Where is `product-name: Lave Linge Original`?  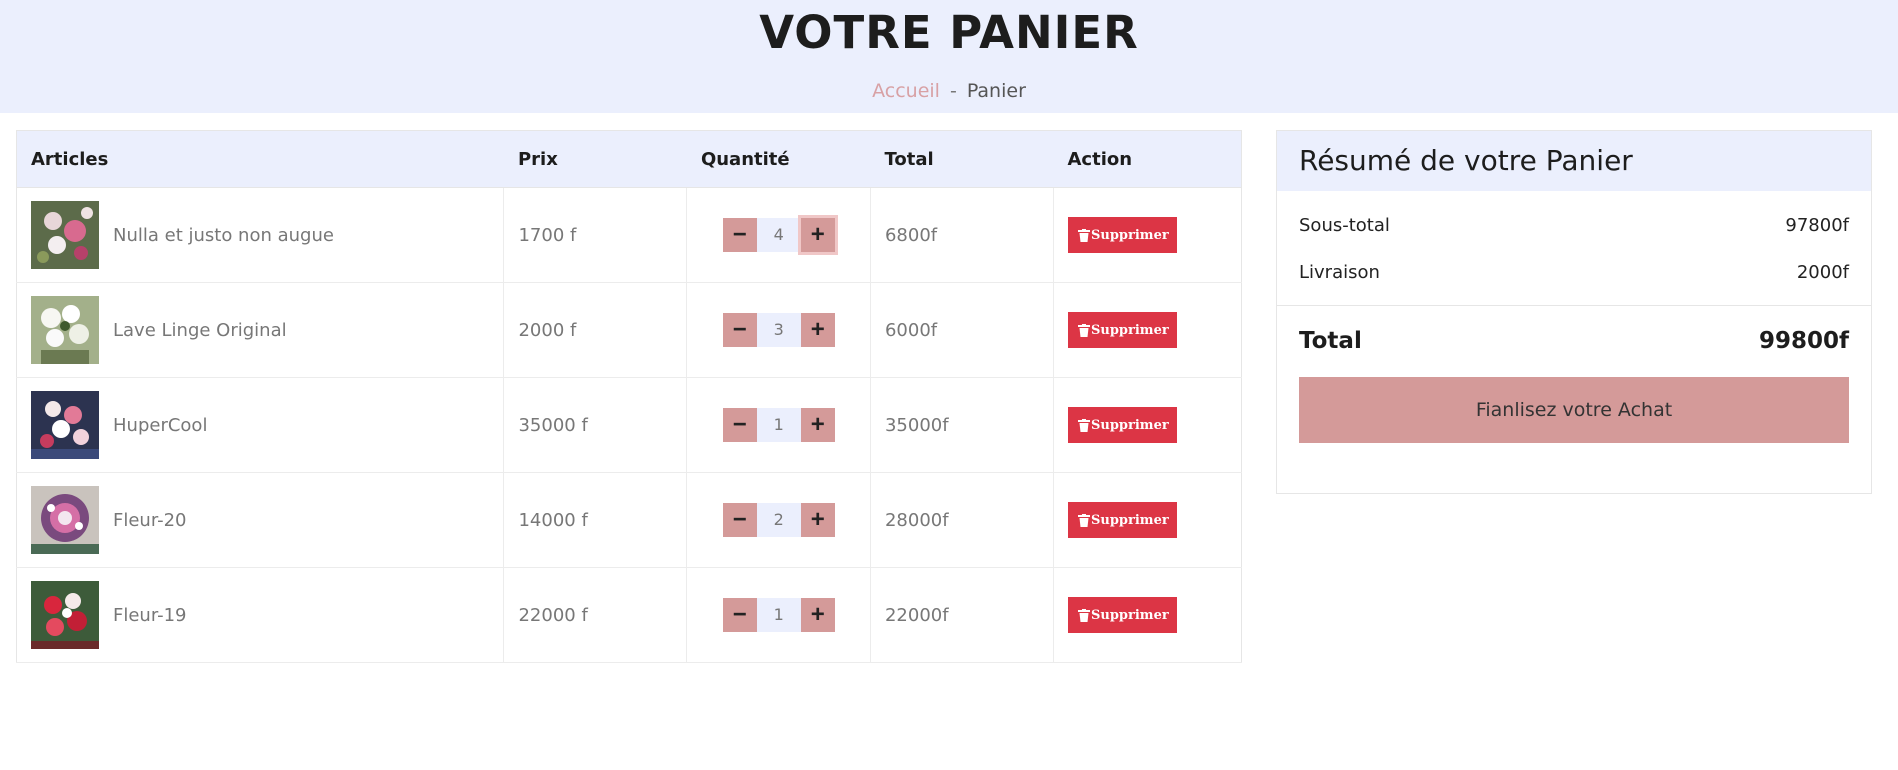
product-name: Lave Linge Original is located at coordinates (200, 330).